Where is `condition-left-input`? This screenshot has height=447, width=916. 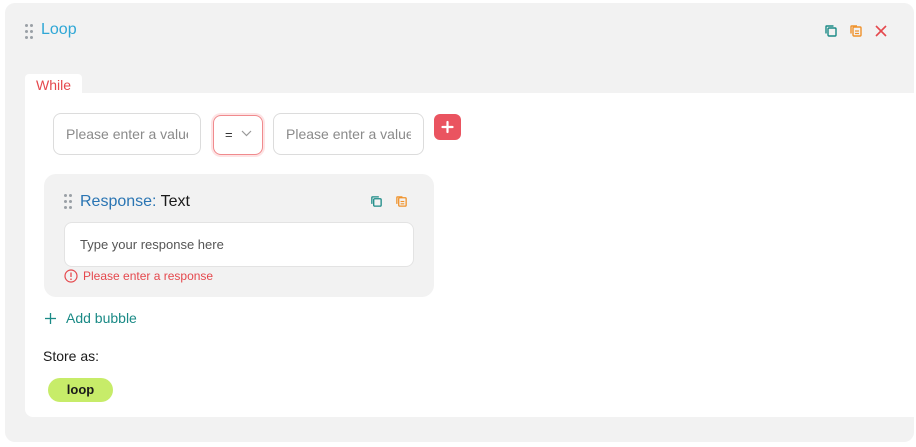 condition-left-input is located at coordinates (127, 134).